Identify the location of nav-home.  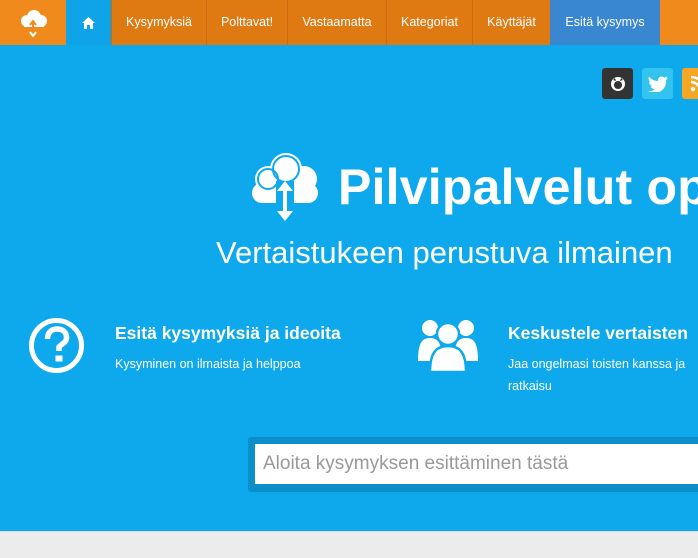
(88, 22).